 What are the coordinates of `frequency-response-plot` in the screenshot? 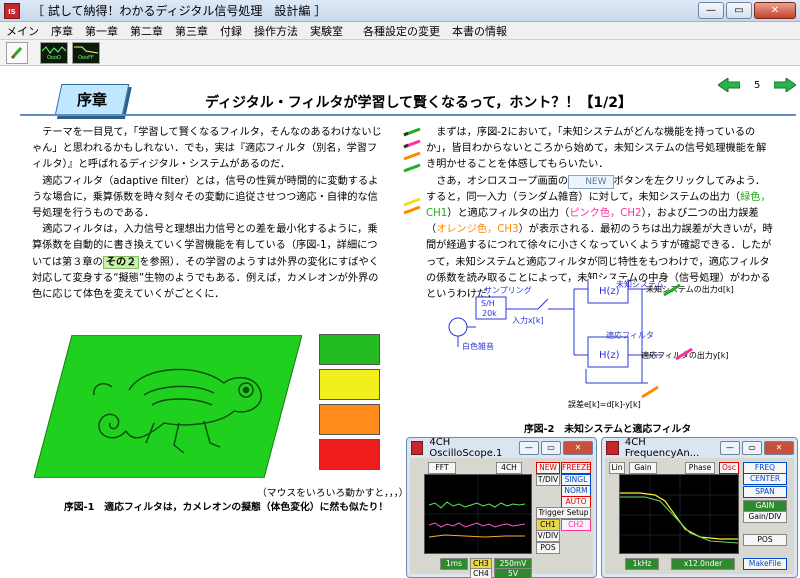 It's located at (679, 514).